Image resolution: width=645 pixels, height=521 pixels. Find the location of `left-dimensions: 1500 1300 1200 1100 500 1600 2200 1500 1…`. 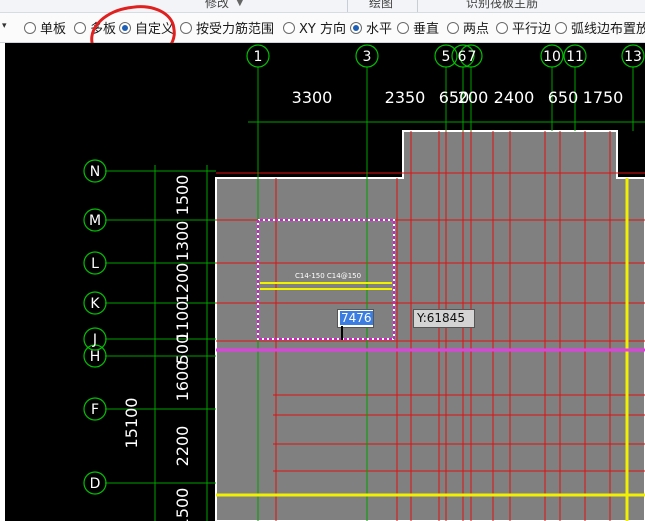

left-dimensions: 1500 1300 1200 1100 500 1600 2200 1500 1… is located at coordinates (157, 348).